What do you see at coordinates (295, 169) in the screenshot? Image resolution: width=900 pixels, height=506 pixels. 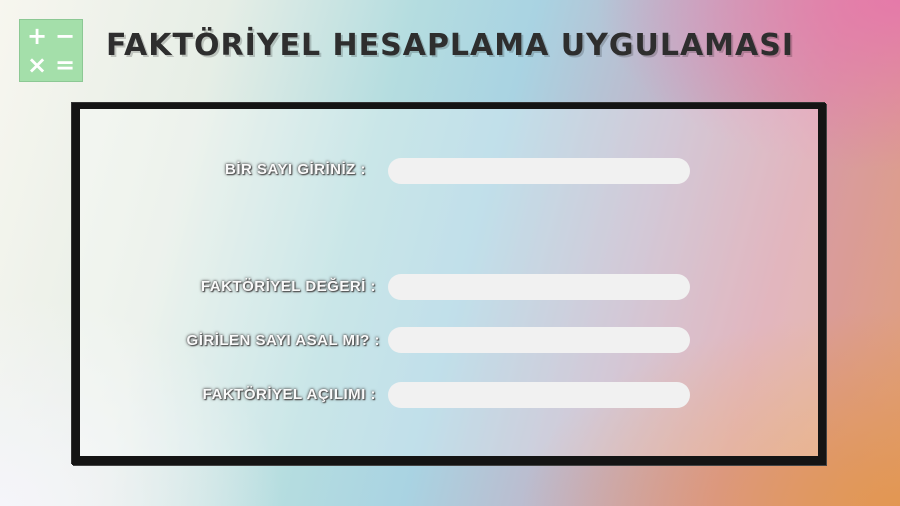 I see `number-input-label: BİR SAYI GİRİNİZ :` at bounding box center [295, 169].